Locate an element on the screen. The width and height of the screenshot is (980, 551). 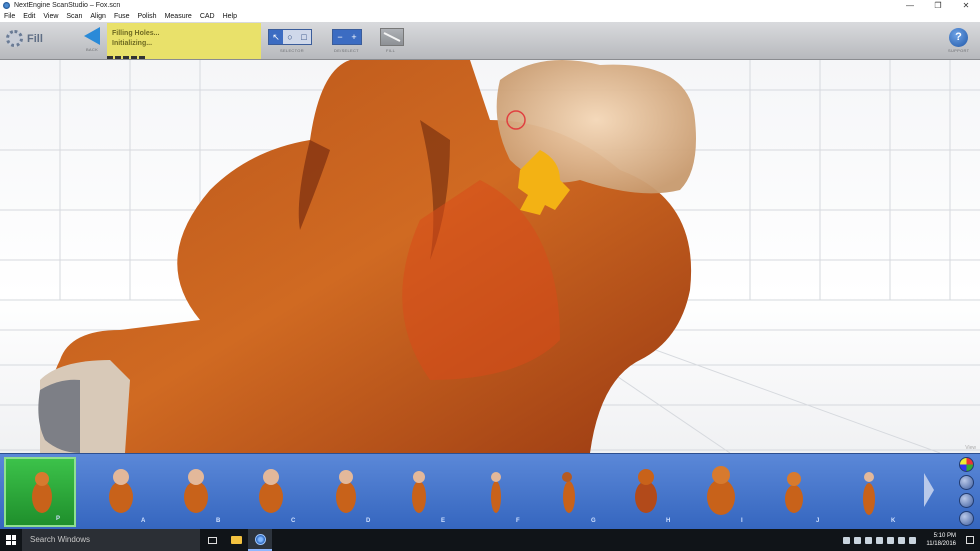
thumbnail-h: H is located at coordinates (646, 492).